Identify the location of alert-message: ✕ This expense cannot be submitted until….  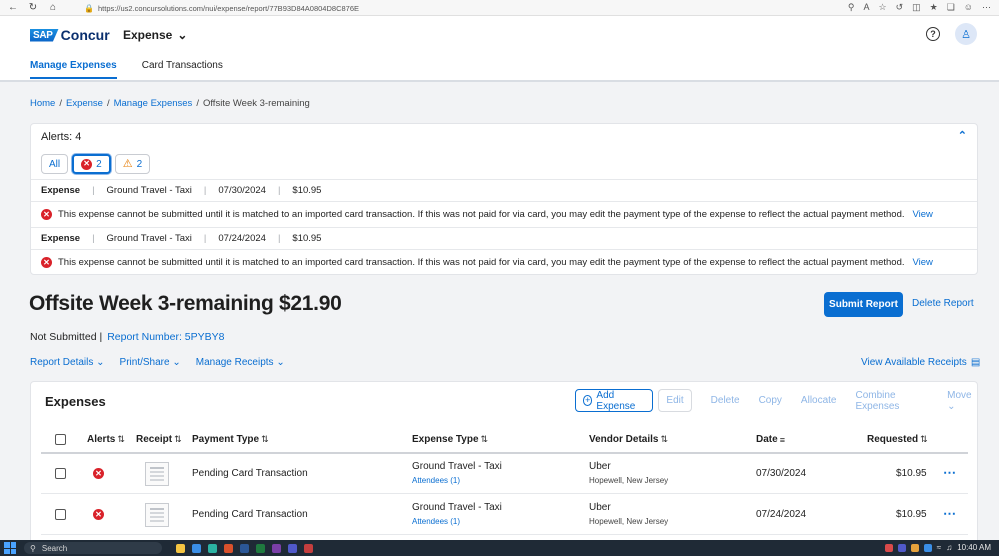
(504, 262).